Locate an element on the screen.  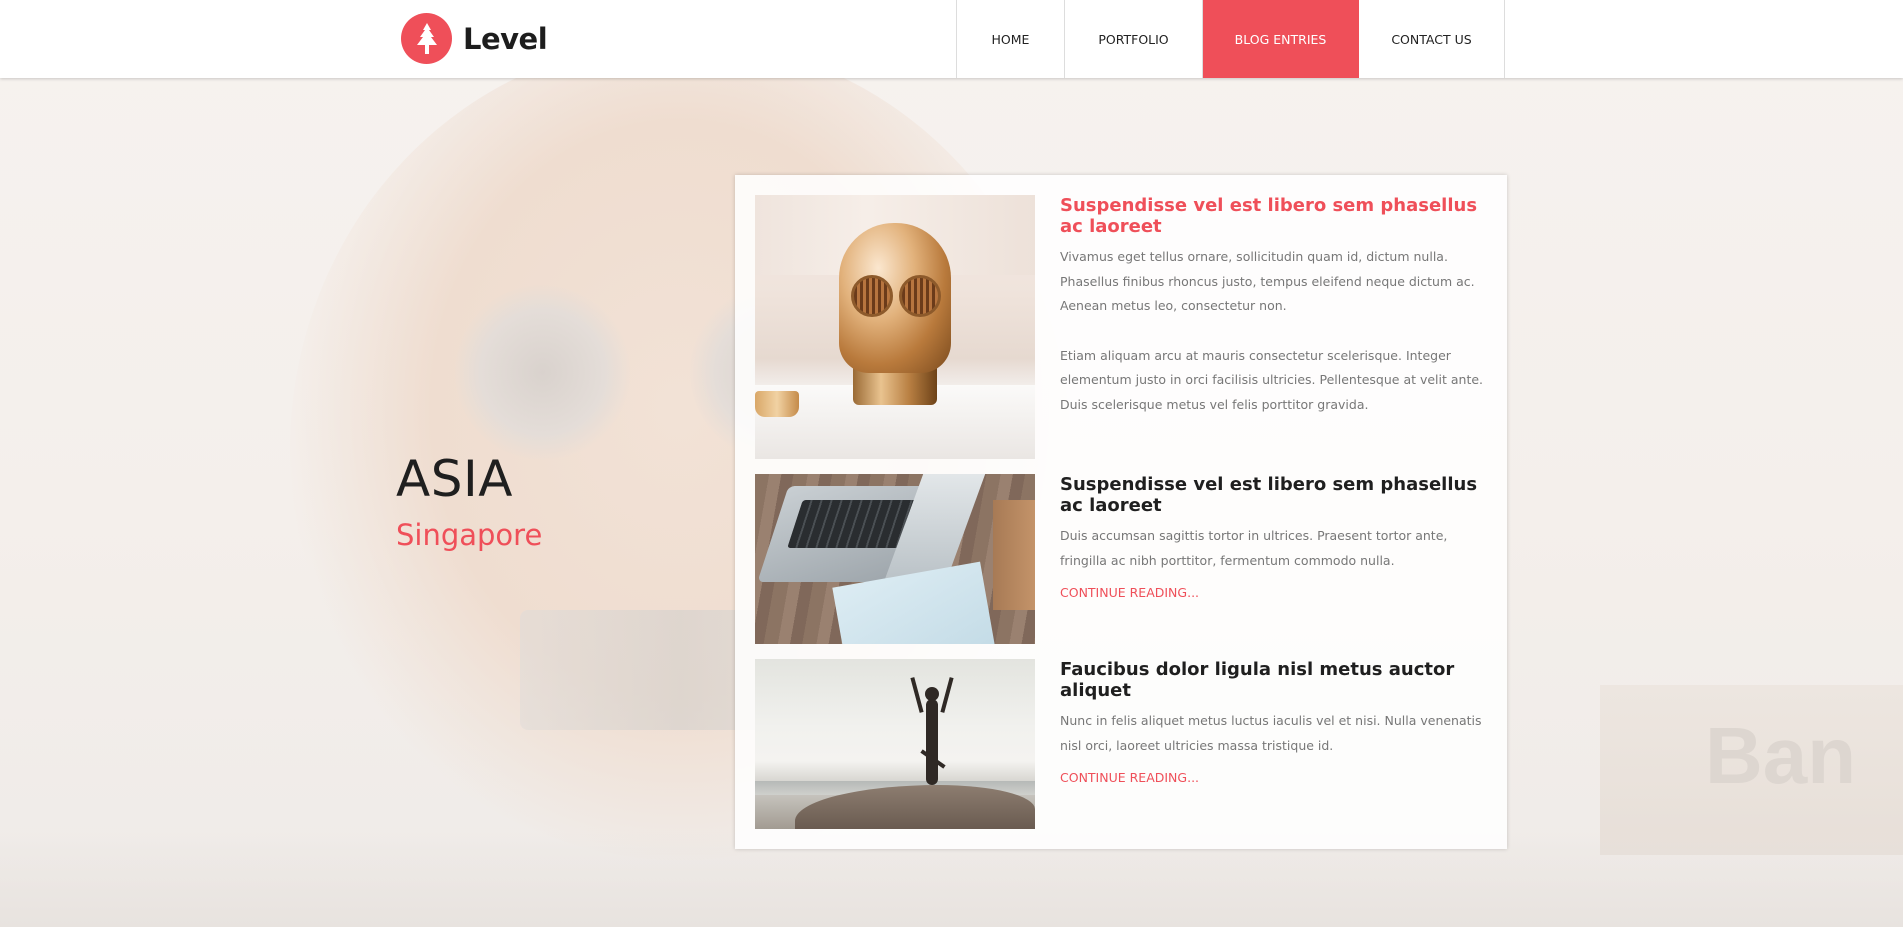
region-heading: ASIA is located at coordinates (454, 479).